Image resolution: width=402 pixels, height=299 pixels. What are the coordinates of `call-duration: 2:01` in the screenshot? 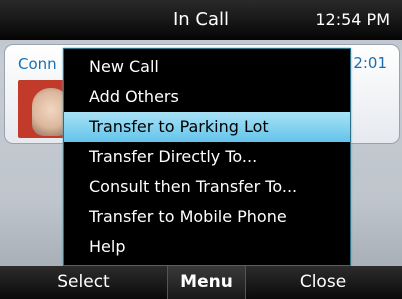 It's located at (370, 63).